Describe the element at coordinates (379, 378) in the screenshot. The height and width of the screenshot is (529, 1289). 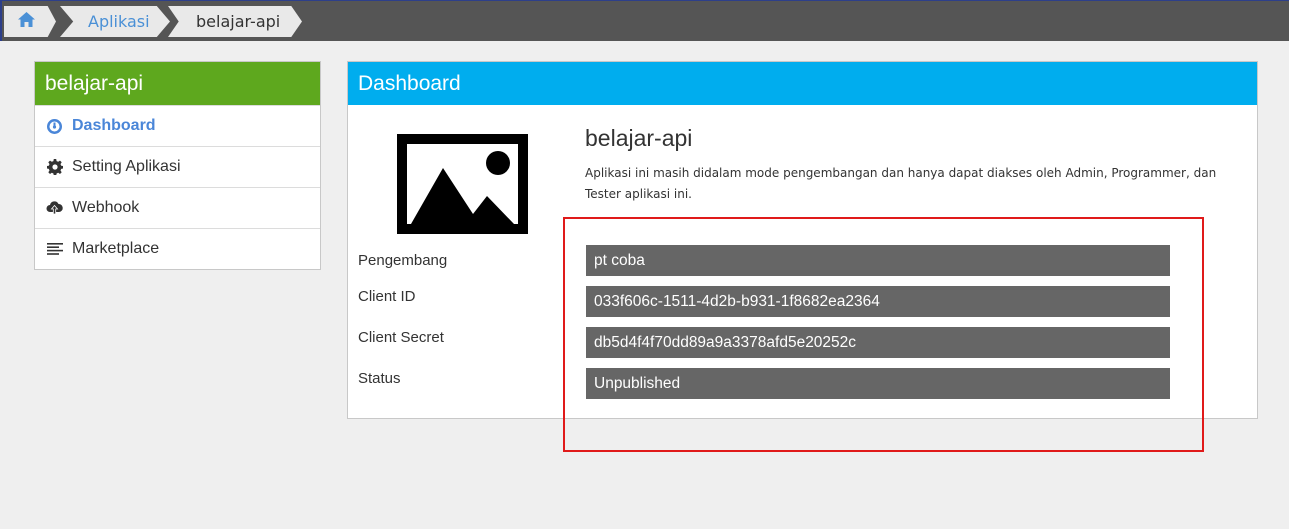
I see `status-label: Status` at that location.